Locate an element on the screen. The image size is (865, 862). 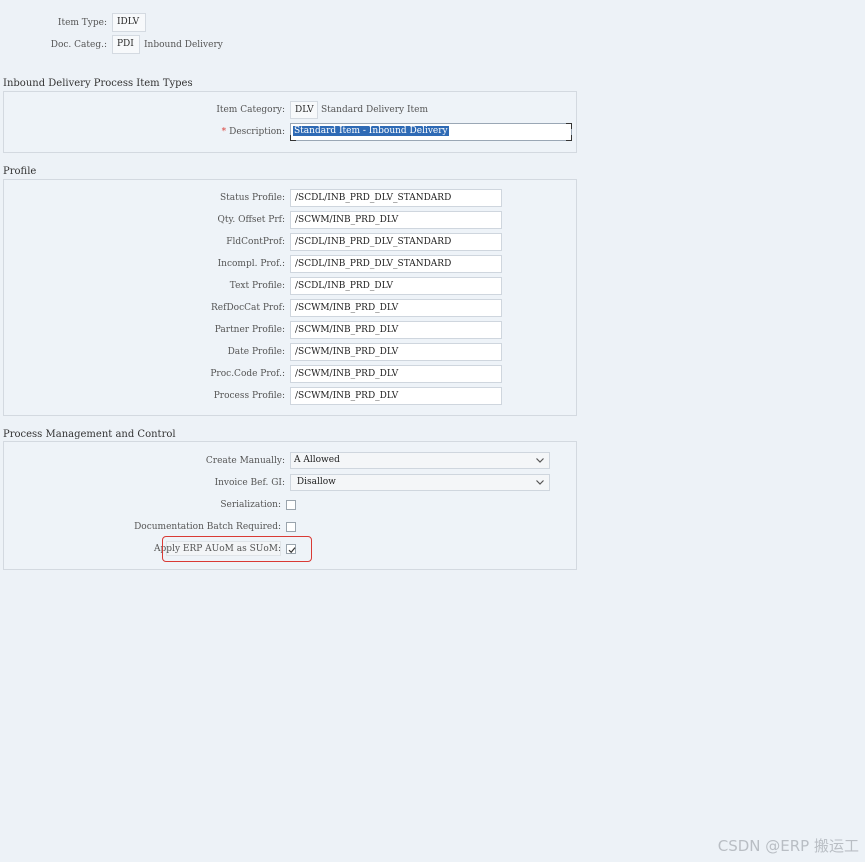
qty-offset-profile-label: Qty. Offset Prf: is located at coordinates (251, 220).